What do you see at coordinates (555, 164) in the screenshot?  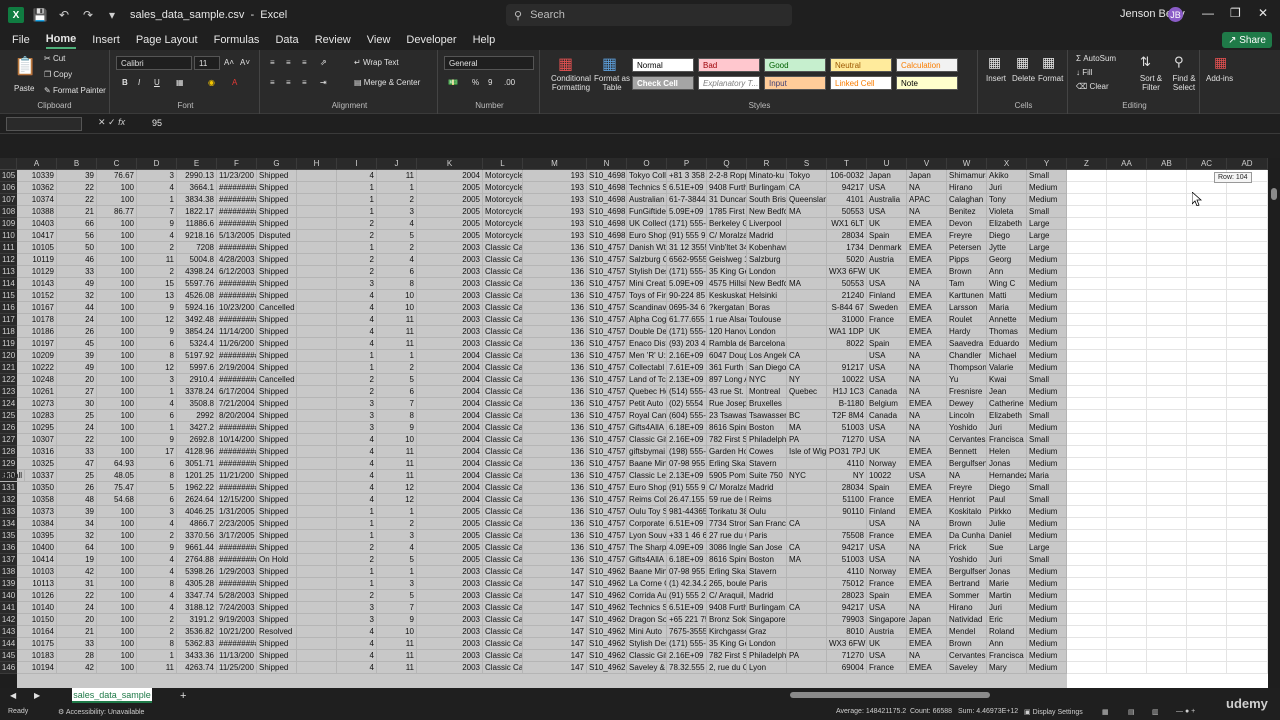 I see `column-header-m: M` at bounding box center [555, 164].